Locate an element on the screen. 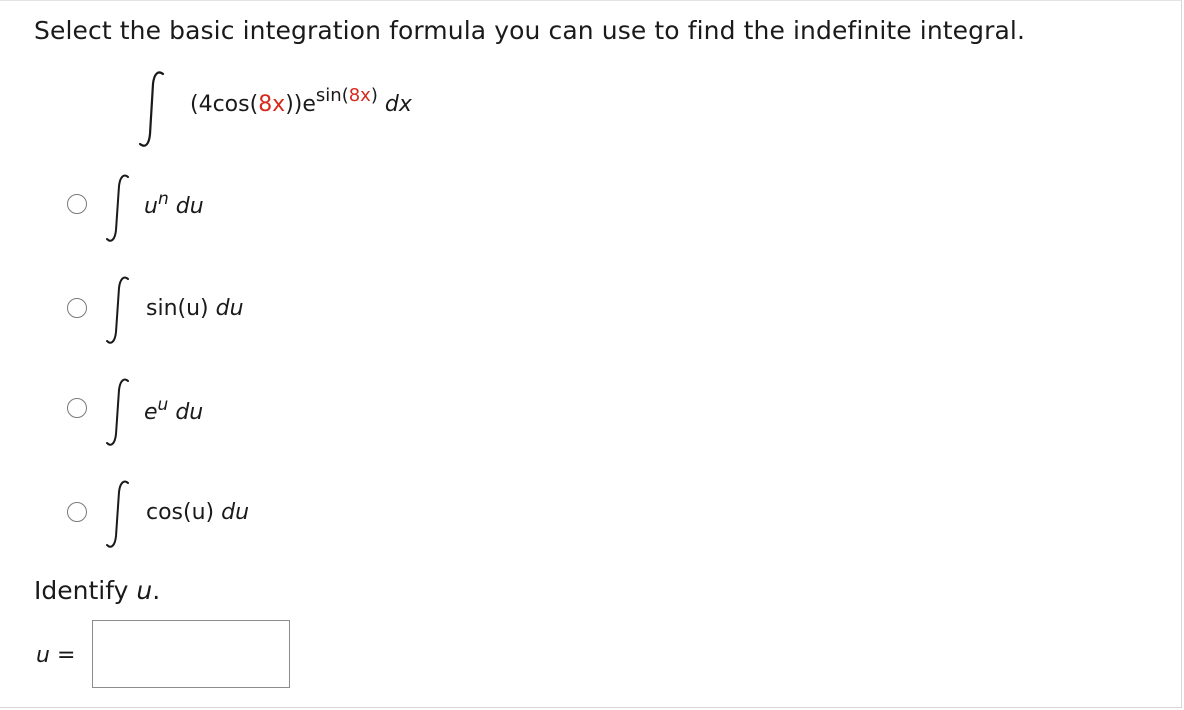  option-sin-u: sin(u) du is located at coordinates (266, 309).